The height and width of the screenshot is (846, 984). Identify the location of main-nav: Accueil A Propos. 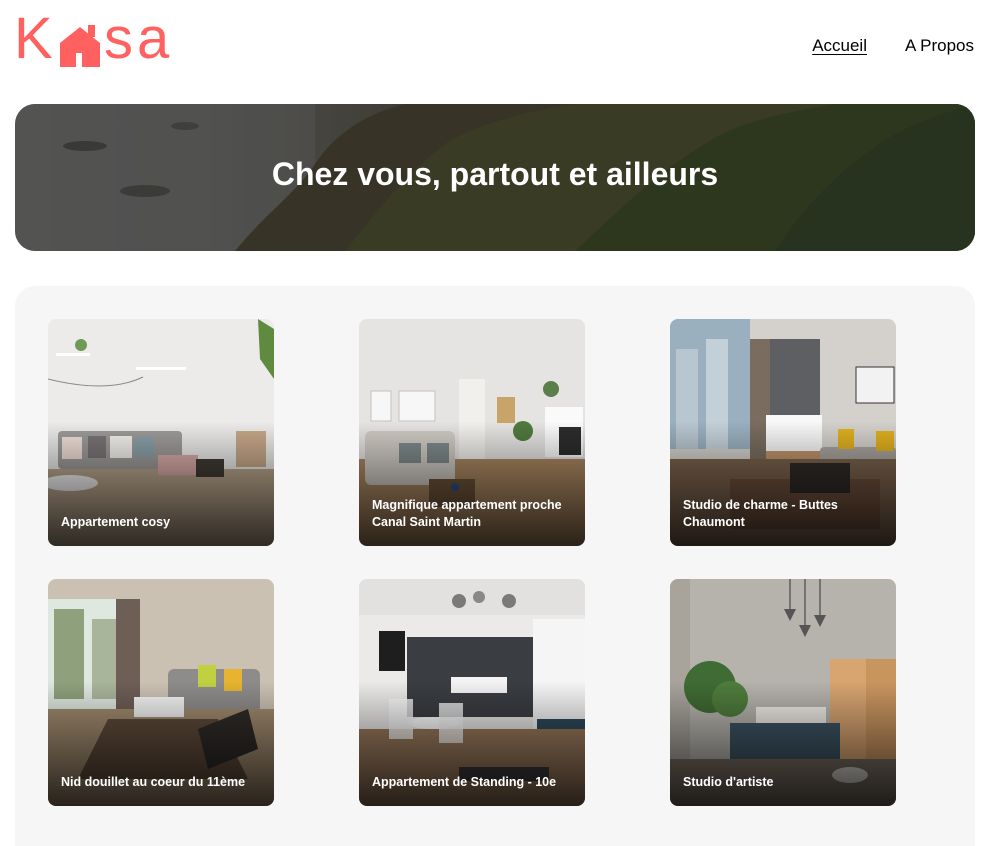
(893, 46).